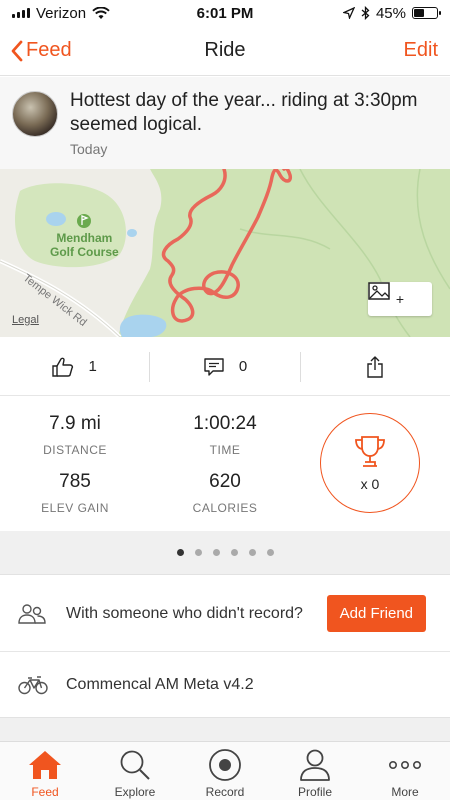 The width and height of the screenshot is (450, 800). I want to click on status-bar: Verizon 6:01 PM 45%, so click(225, 13).